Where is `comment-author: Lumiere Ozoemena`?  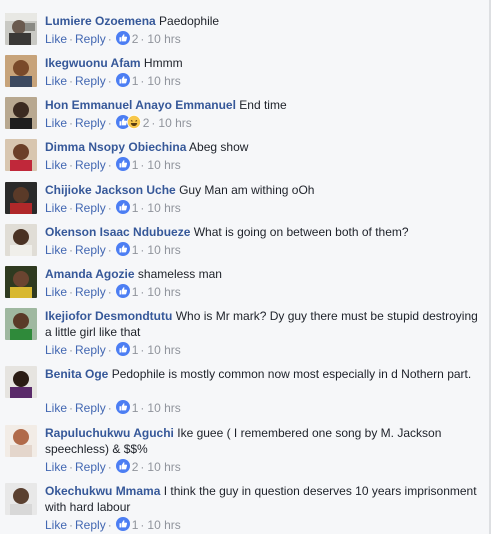
comment-author: Lumiere Ozoemena is located at coordinates (100, 21).